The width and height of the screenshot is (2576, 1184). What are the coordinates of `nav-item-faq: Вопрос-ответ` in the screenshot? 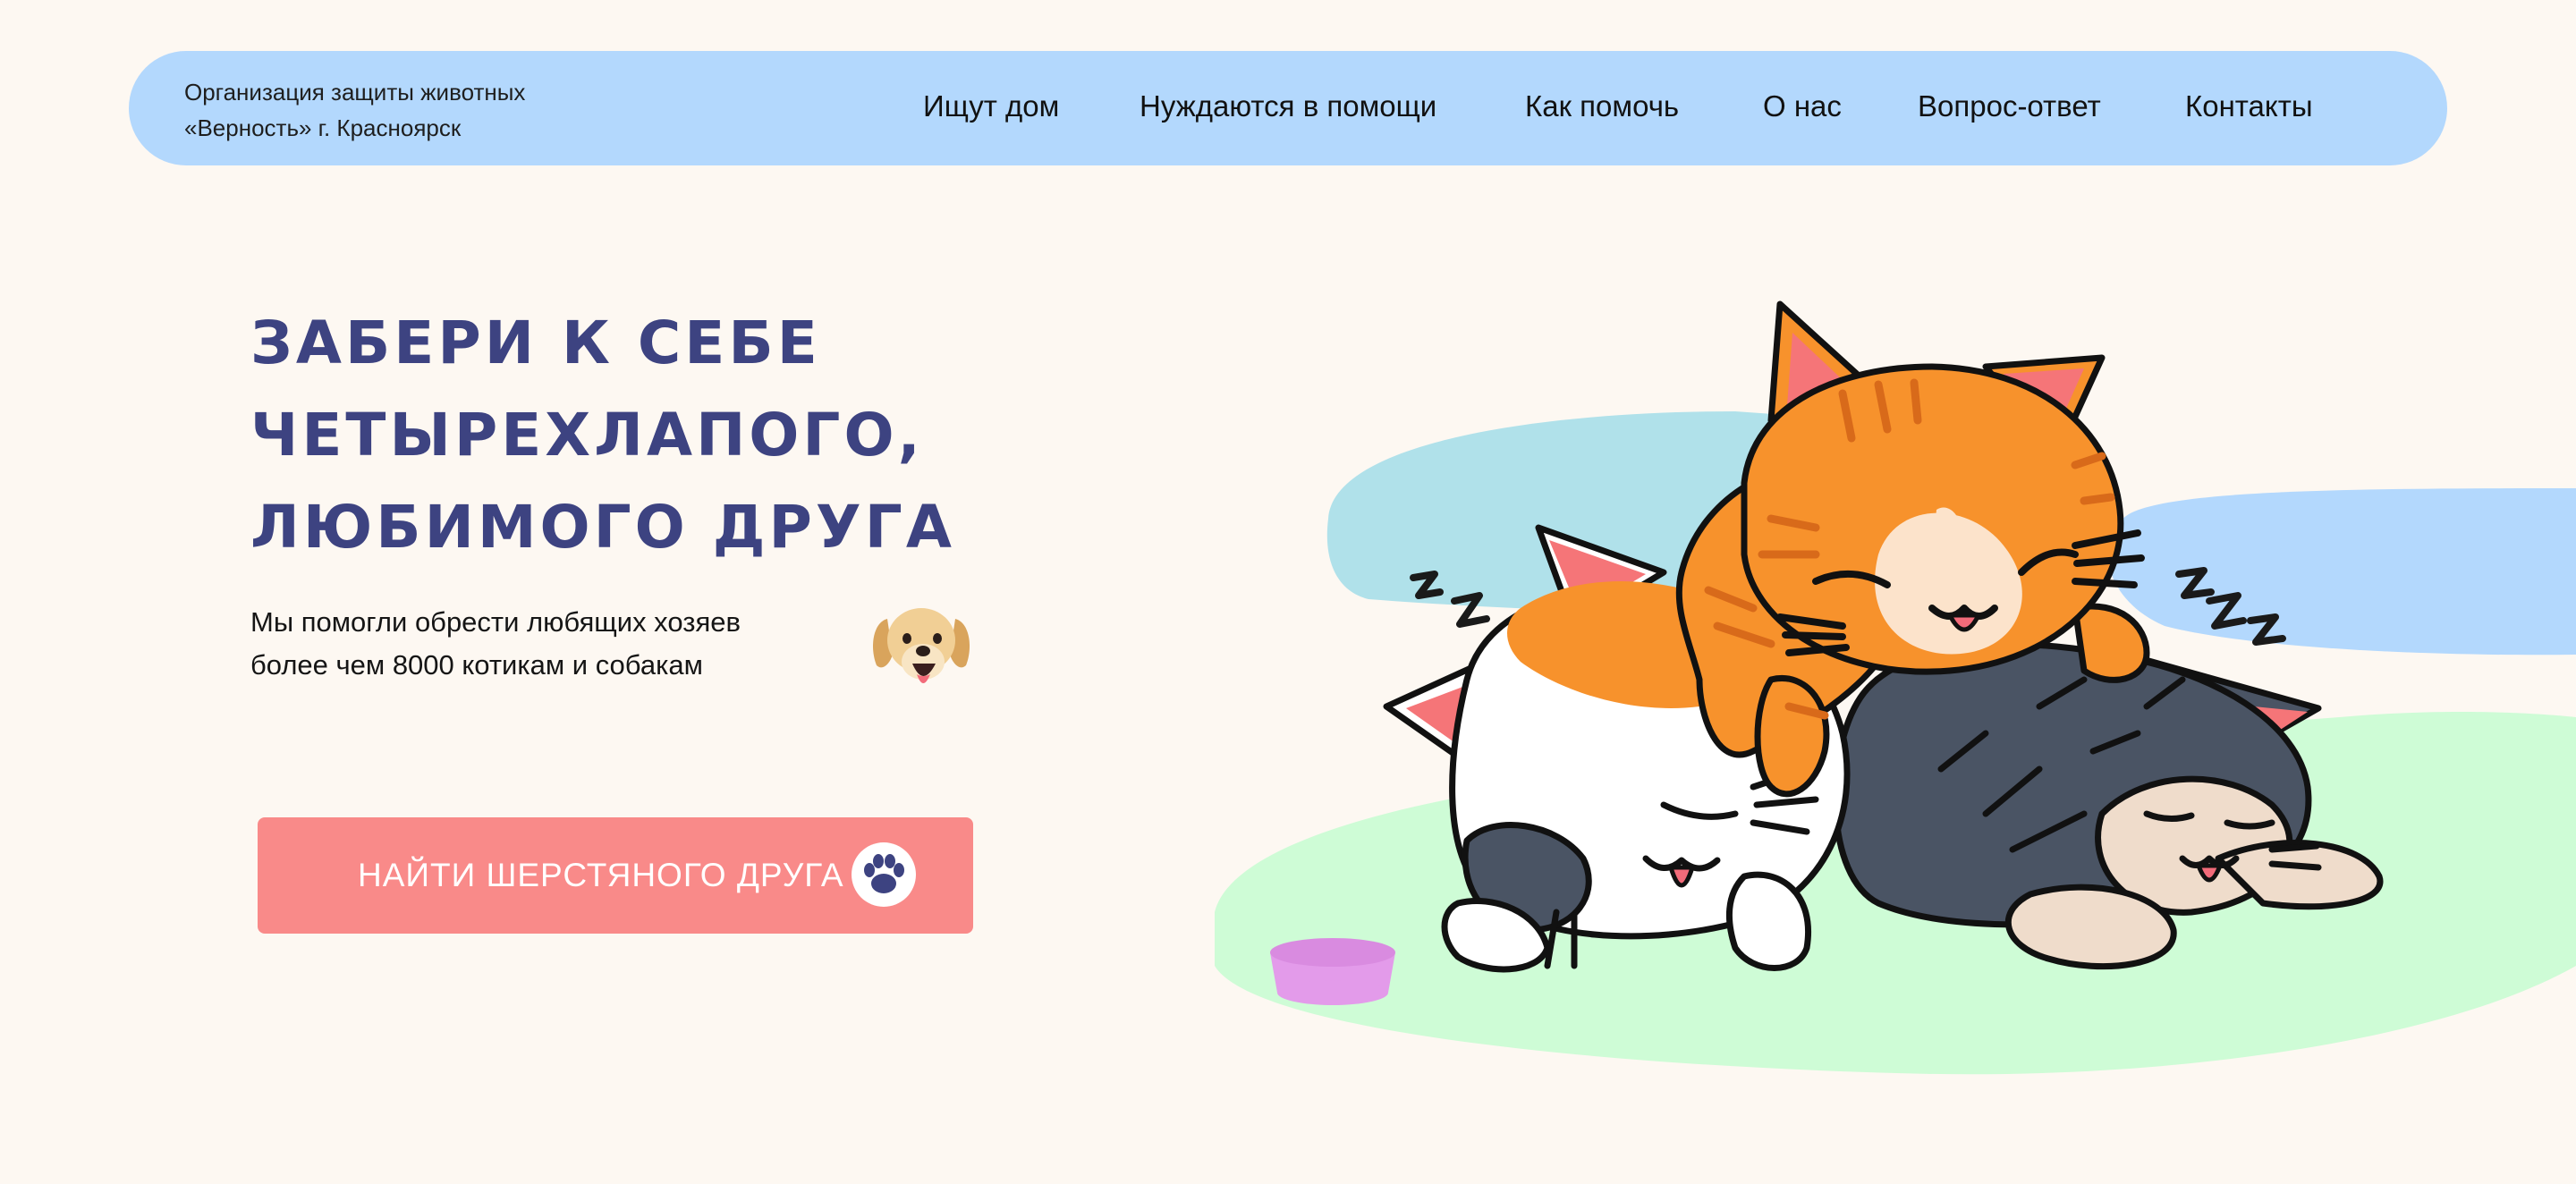 It's located at (2009, 106).